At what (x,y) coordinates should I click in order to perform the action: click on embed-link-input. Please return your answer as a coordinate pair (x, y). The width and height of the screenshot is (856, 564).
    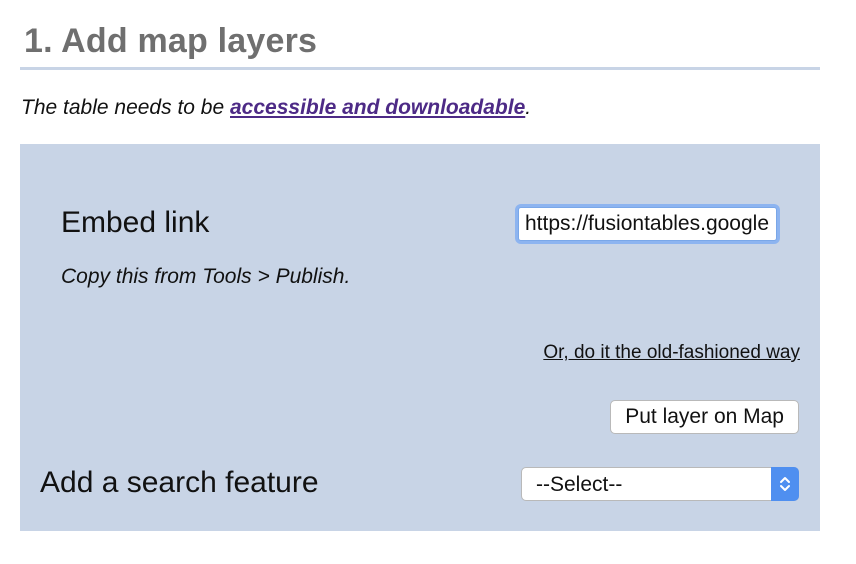
    Looking at the image, I should click on (647, 224).